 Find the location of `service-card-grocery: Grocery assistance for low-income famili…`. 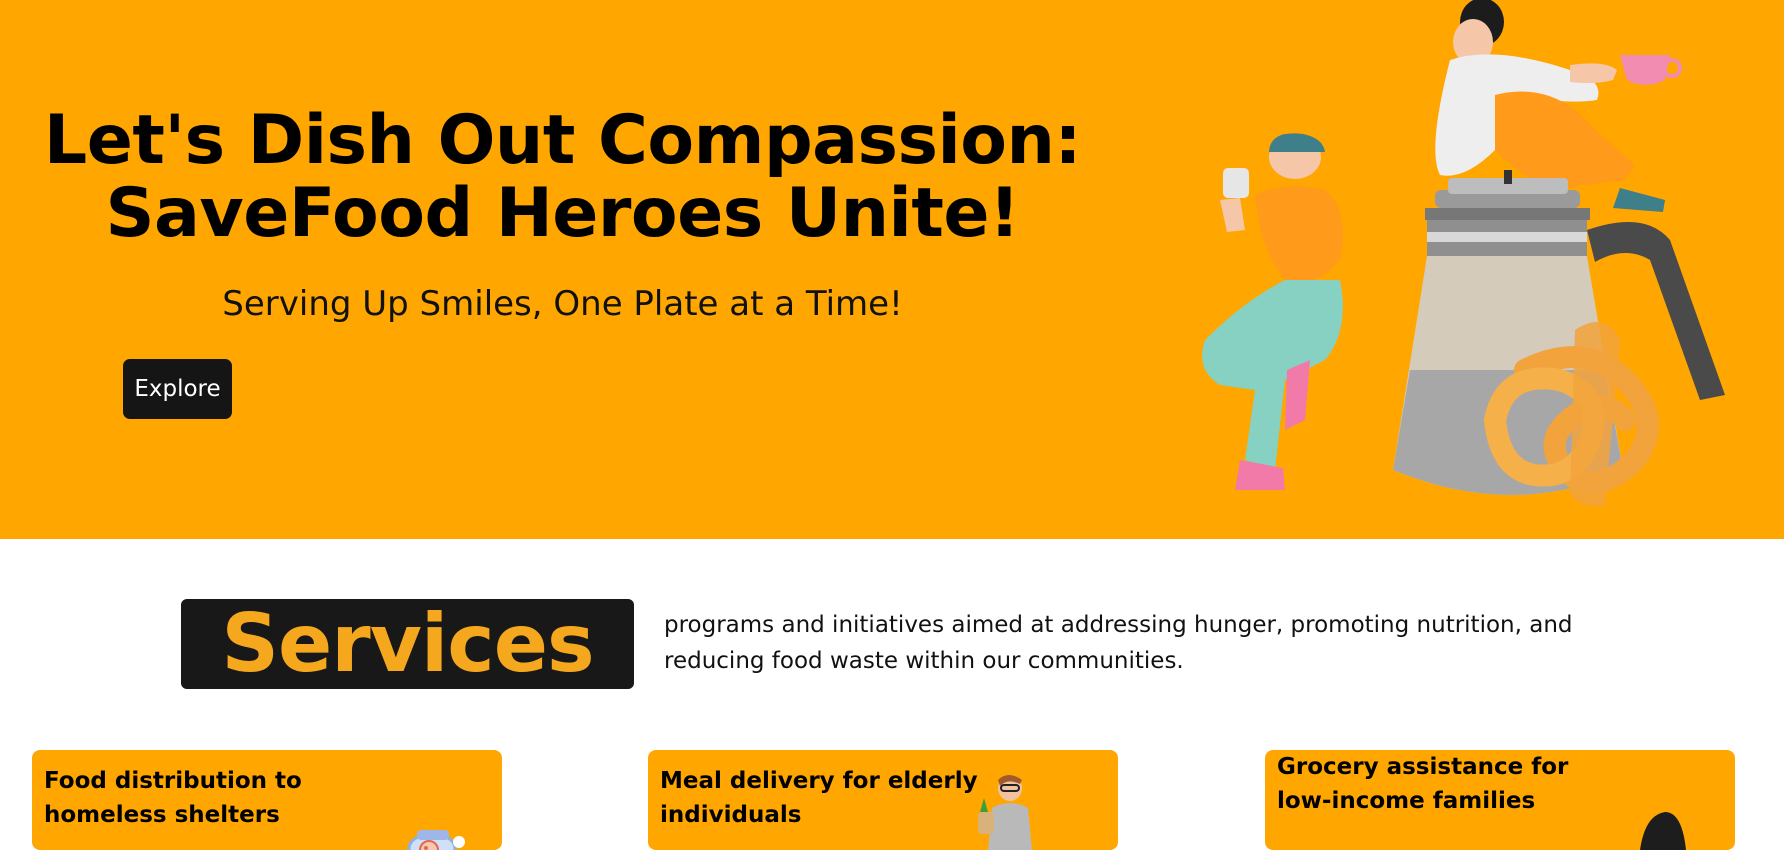

service-card-grocery: Grocery assistance for low-income famili… is located at coordinates (1500, 800).